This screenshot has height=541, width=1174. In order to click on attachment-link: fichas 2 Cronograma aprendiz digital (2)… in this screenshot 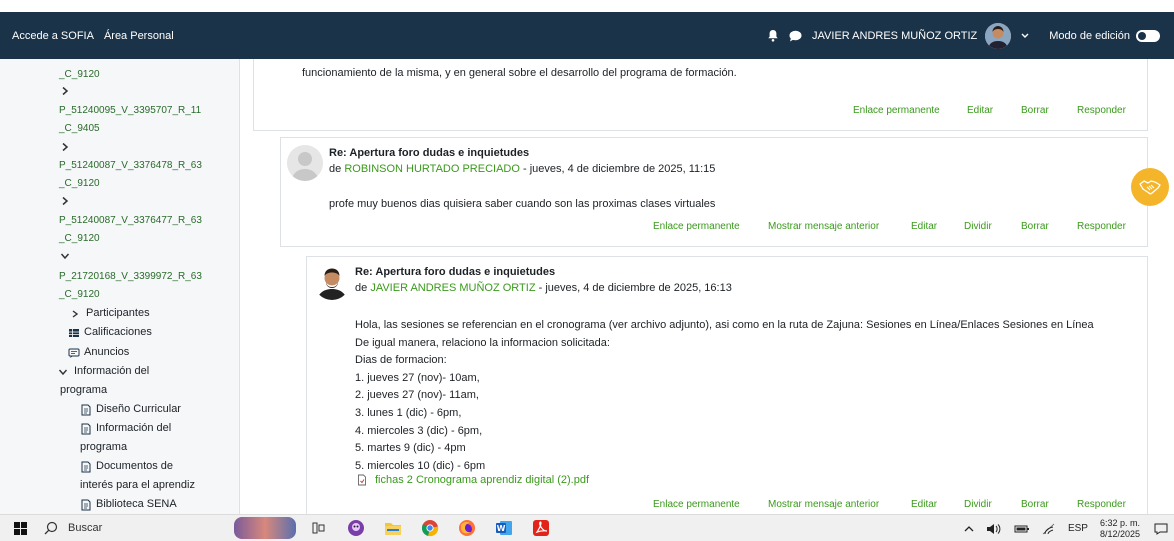, I will do `click(482, 480)`.